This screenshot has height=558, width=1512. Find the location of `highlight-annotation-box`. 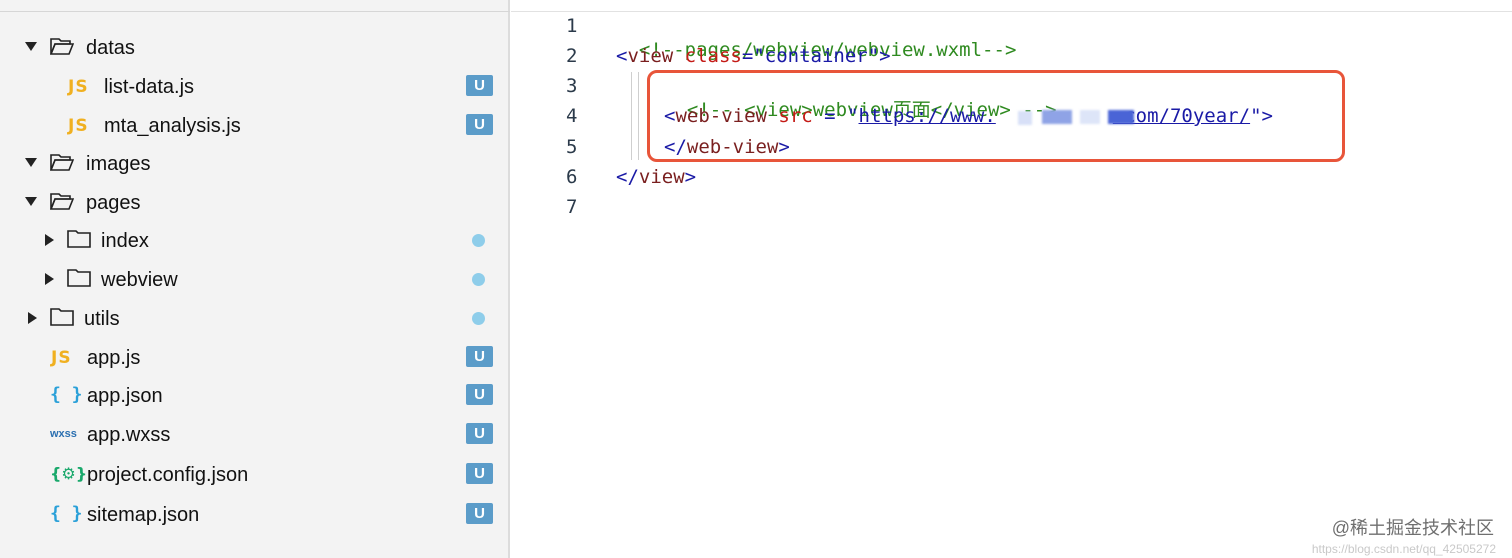

highlight-annotation-box is located at coordinates (996, 116).